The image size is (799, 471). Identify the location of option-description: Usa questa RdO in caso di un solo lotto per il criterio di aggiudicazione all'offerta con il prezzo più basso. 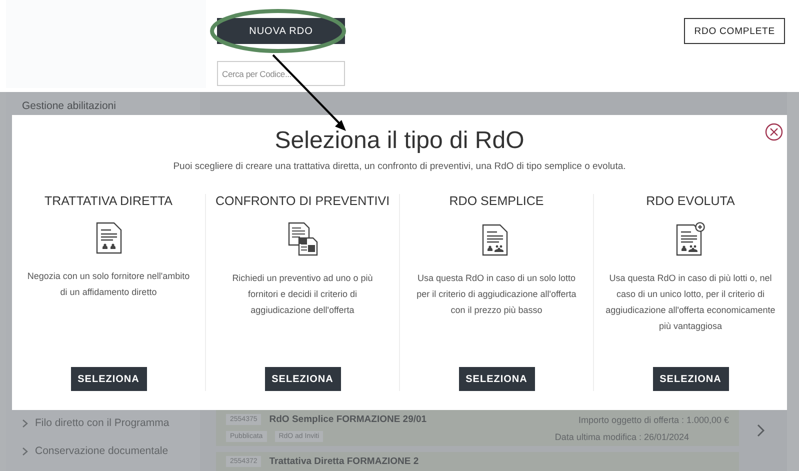
(497, 294).